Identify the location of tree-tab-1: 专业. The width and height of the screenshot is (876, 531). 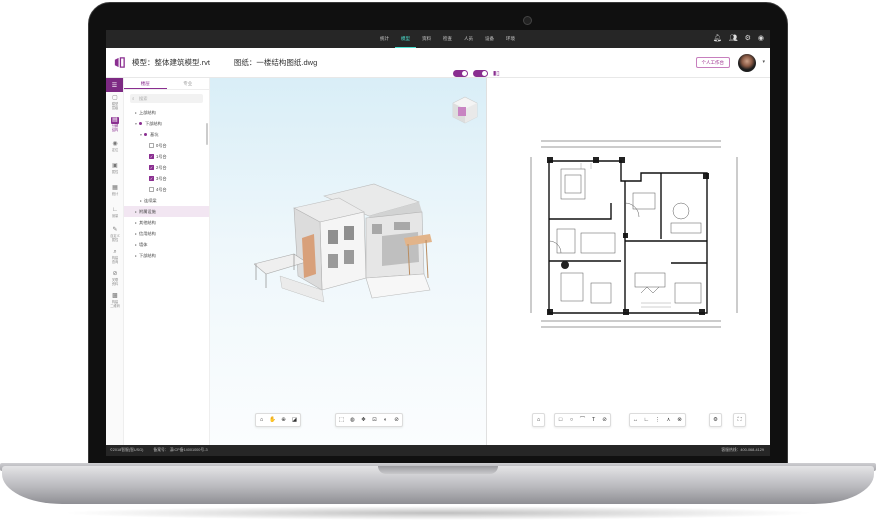
(188, 83).